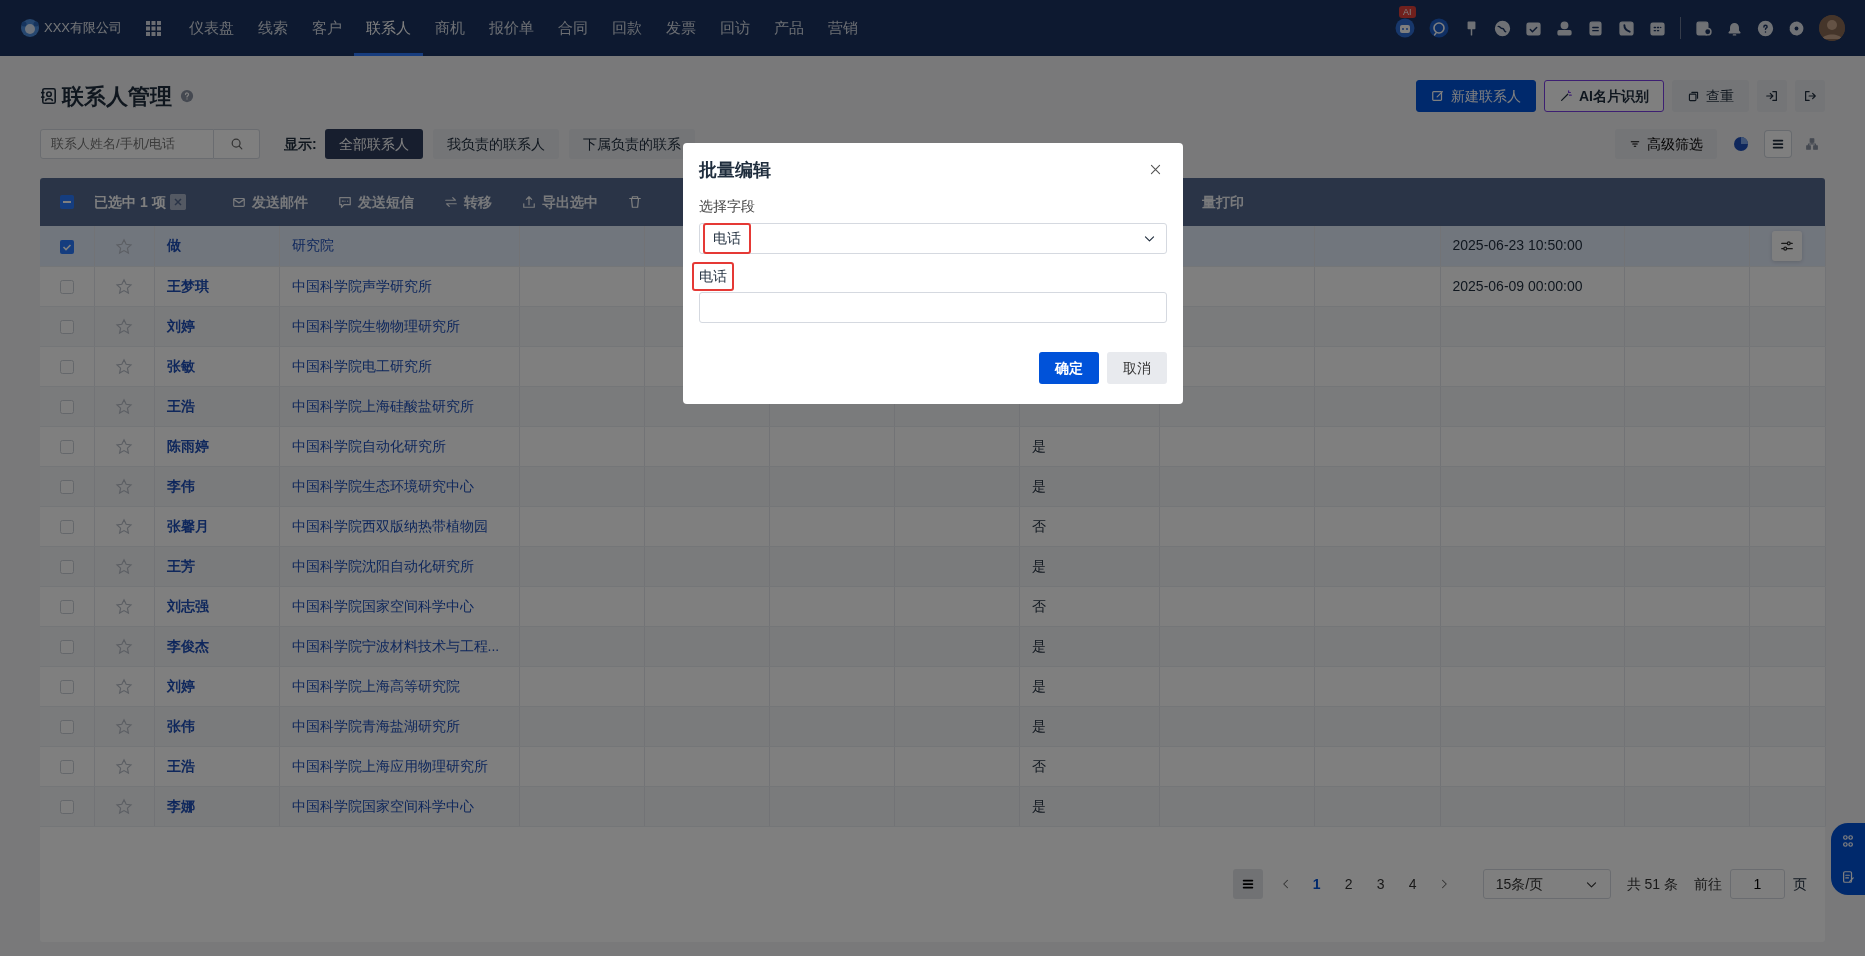 This screenshot has height=956, width=1865. What do you see at coordinates (1137, 368) in the screenshot?
I see `cancel-button: 取消` at bounding box center [1137, 368].